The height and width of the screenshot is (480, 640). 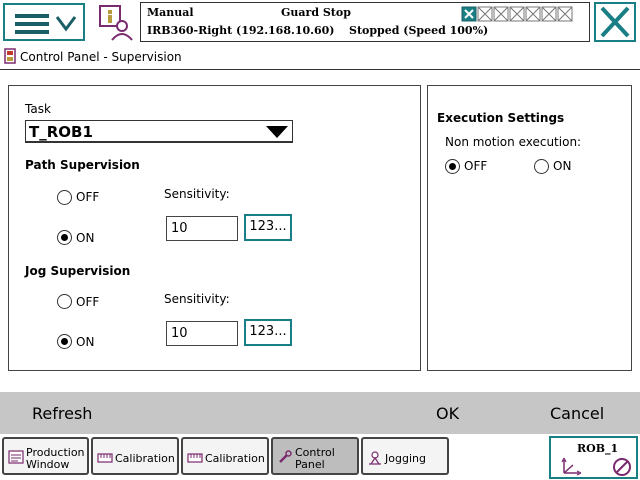 What do you see at coordinates (45, 456) in the screenshot?
I see `taskbar-item-production-window: Production Window` at bounding box center [45, 456].